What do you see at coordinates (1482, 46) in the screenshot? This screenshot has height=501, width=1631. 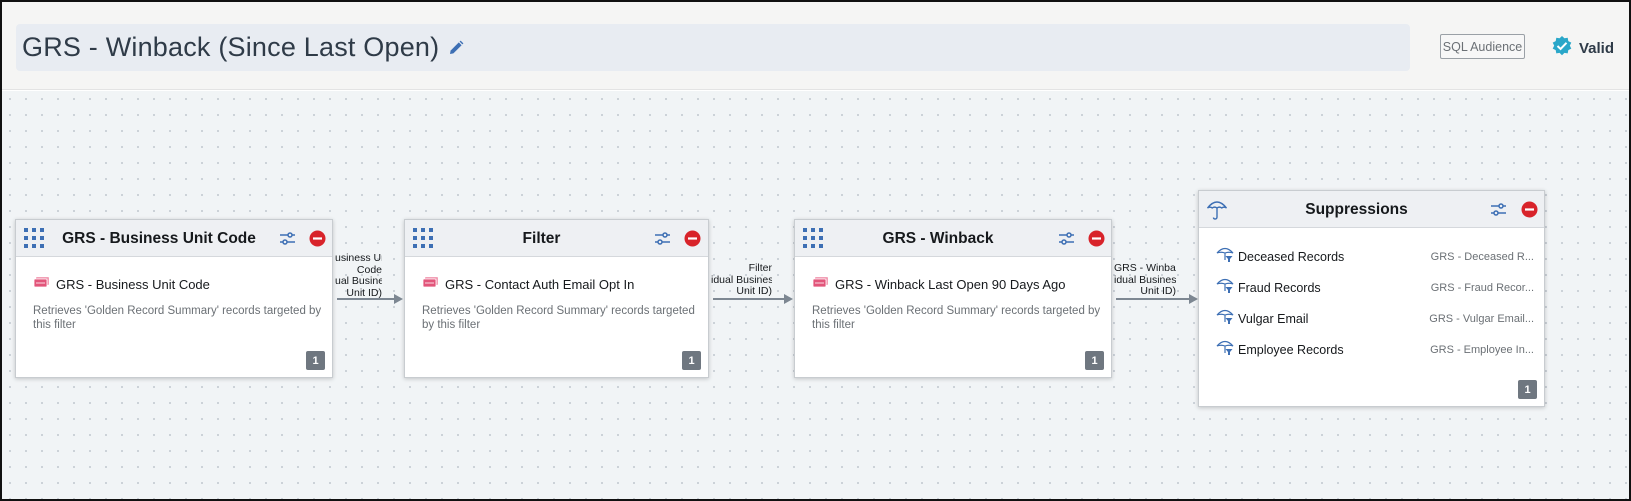 I see `sql-audience-button: SQL Audience` at bounding box center [1482, 46].